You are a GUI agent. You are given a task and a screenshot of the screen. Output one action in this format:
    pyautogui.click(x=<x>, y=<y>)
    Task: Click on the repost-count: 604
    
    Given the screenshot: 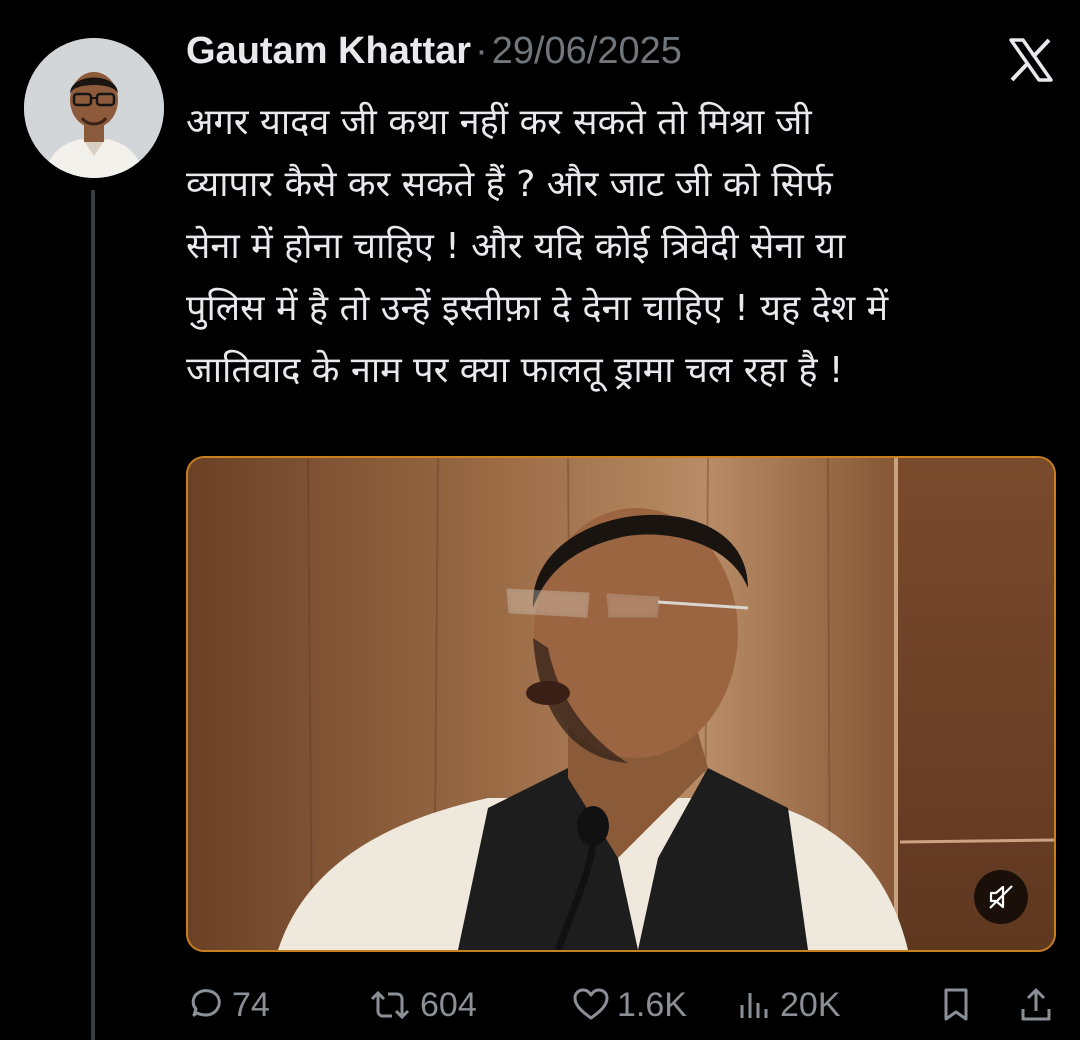 What is the action you would take?
    pyautogui.click(x=448, y=1004)
    